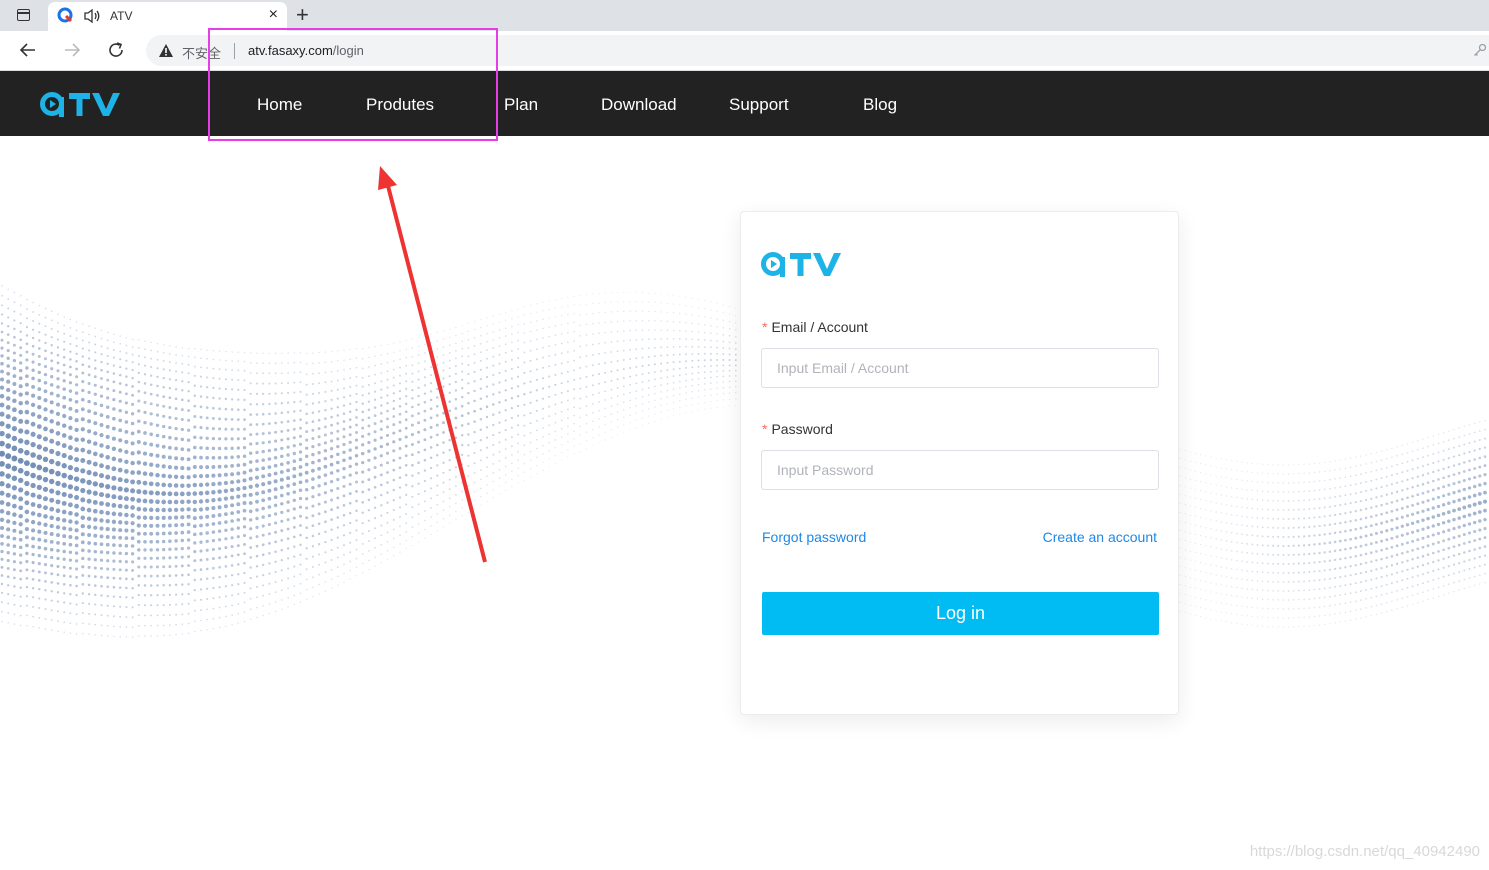 The width and height of the screenshot is (1489, 870). Describe the element at coordinates (819, 327) in the screenshot. I see `email-label-text: Email / Account` at that location.